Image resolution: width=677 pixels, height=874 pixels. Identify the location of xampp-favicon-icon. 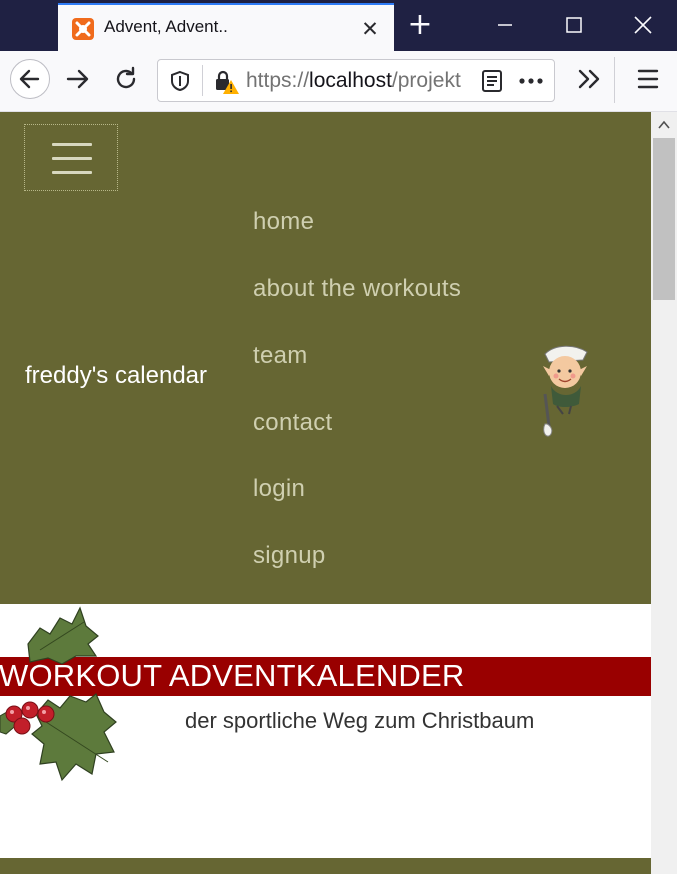
(83, 29).